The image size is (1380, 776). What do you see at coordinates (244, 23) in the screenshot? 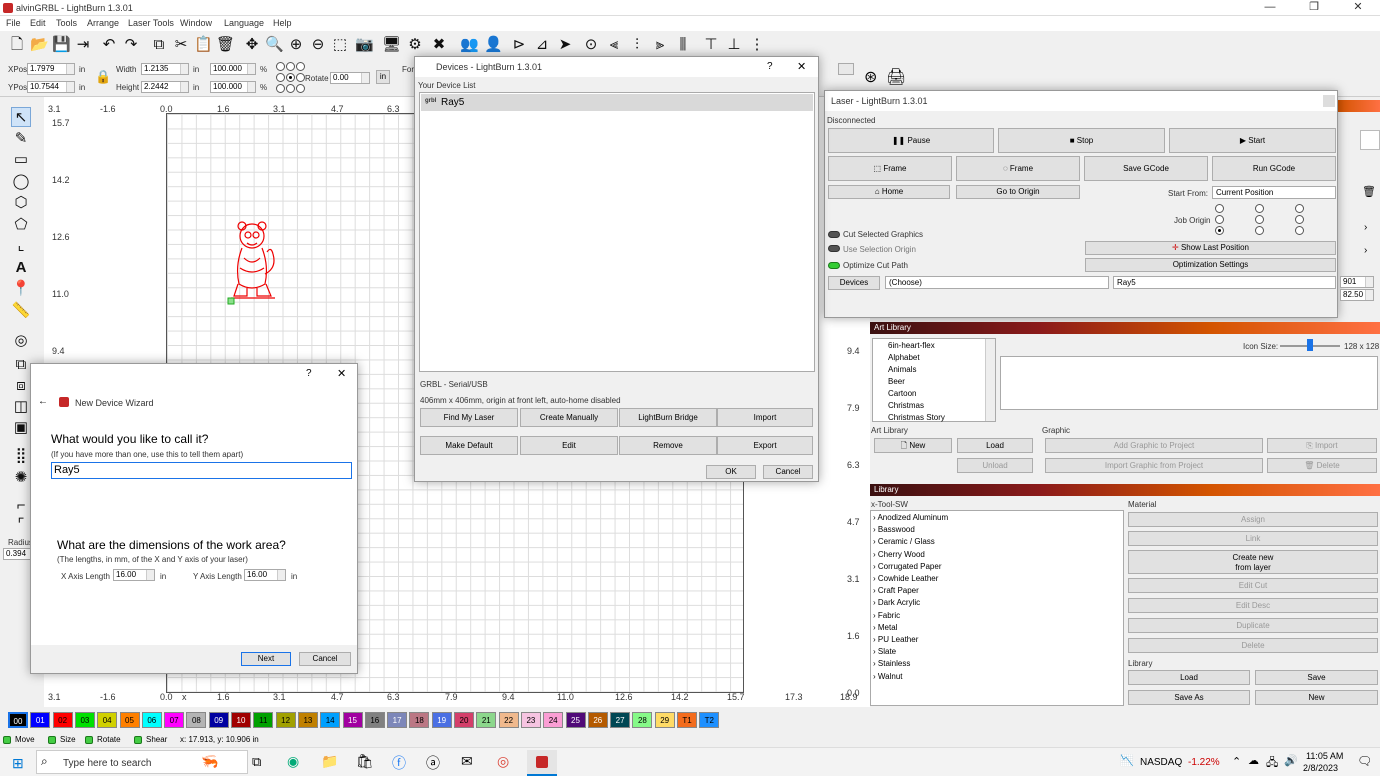
I see `menu-language: Language` at bounding box center [244, 23].